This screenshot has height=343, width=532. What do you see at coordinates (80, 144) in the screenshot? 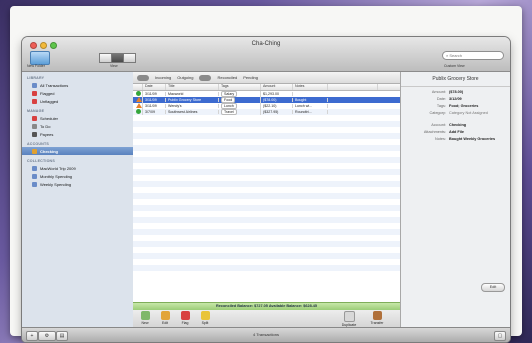
I see `sidebar-section-header: ACCOUNTS` at bounding box center [80, 144].